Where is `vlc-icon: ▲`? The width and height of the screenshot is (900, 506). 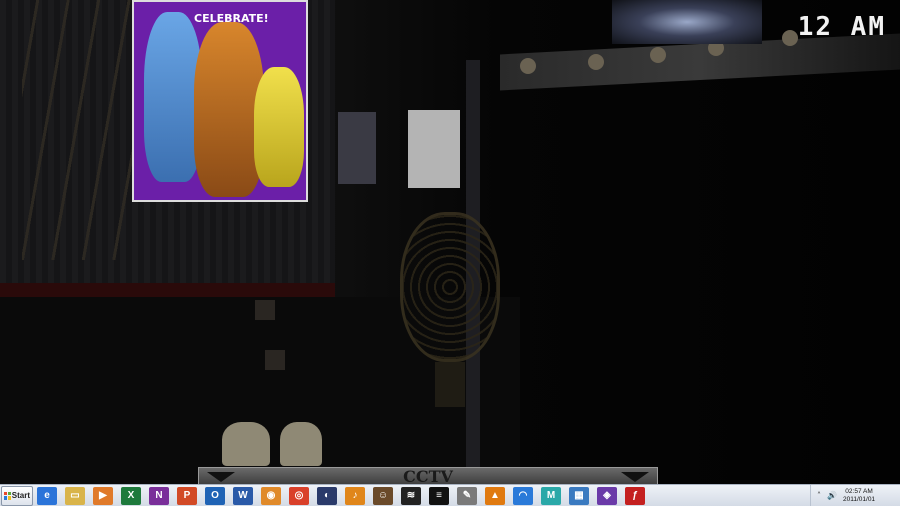
vlc-icon: ▲ is located at coordinates (495, 495).